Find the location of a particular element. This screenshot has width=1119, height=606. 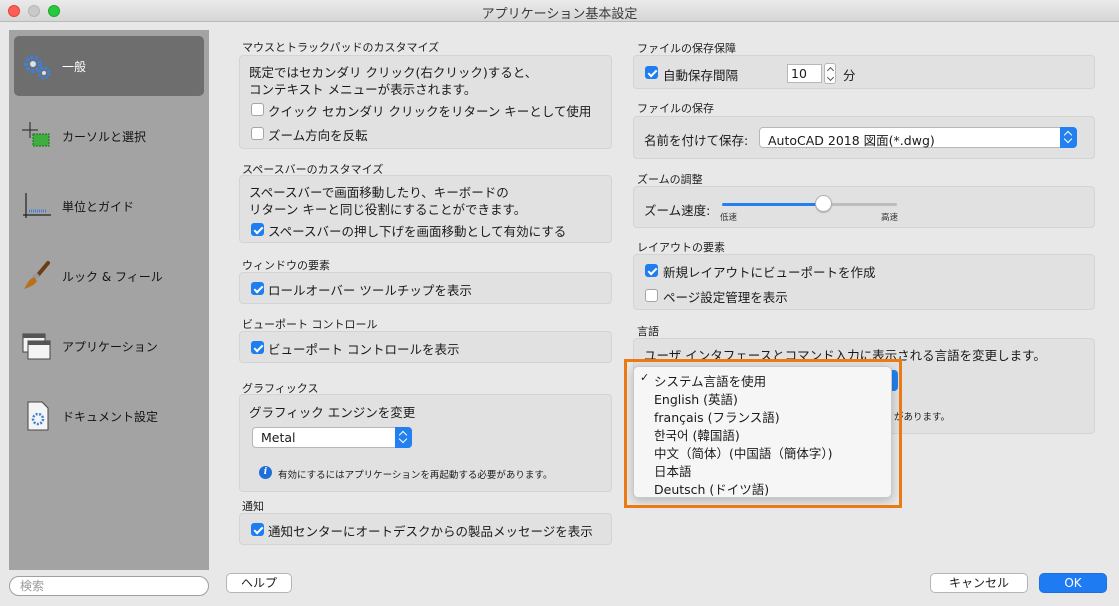

sidebar-item-label: ドキュメント設定 is located at coordinates (110, 417).